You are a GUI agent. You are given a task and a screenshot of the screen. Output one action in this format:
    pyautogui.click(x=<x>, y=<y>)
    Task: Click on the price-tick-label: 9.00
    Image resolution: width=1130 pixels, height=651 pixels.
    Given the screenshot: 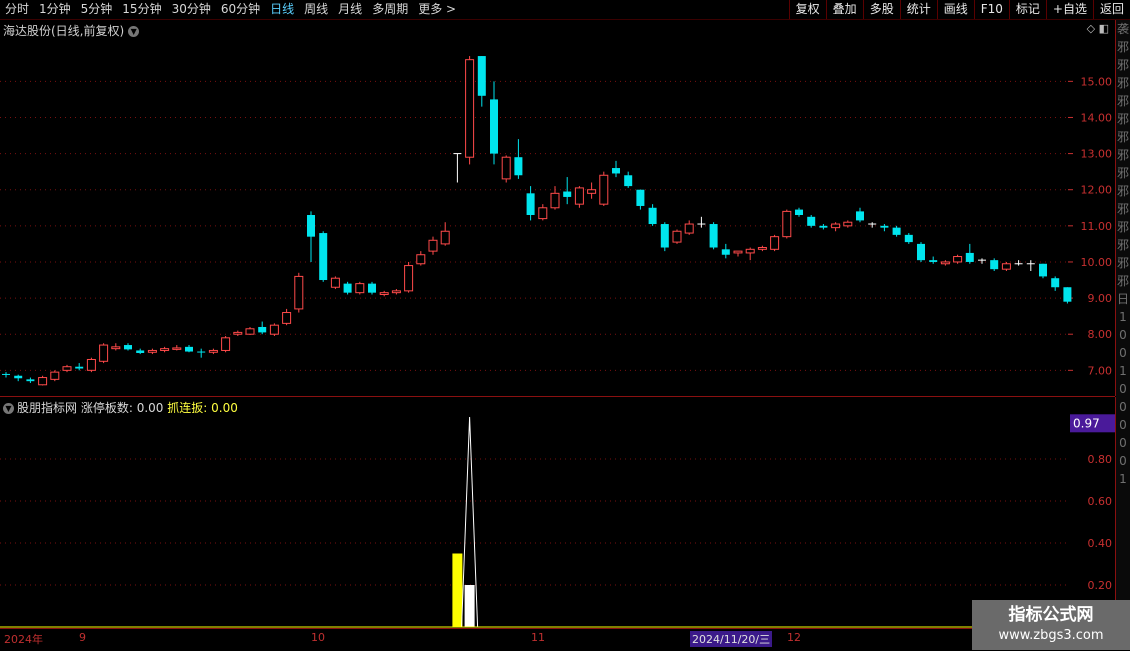 What is the action you would take?
    pyautogui.click(x=1100, y=298)
    